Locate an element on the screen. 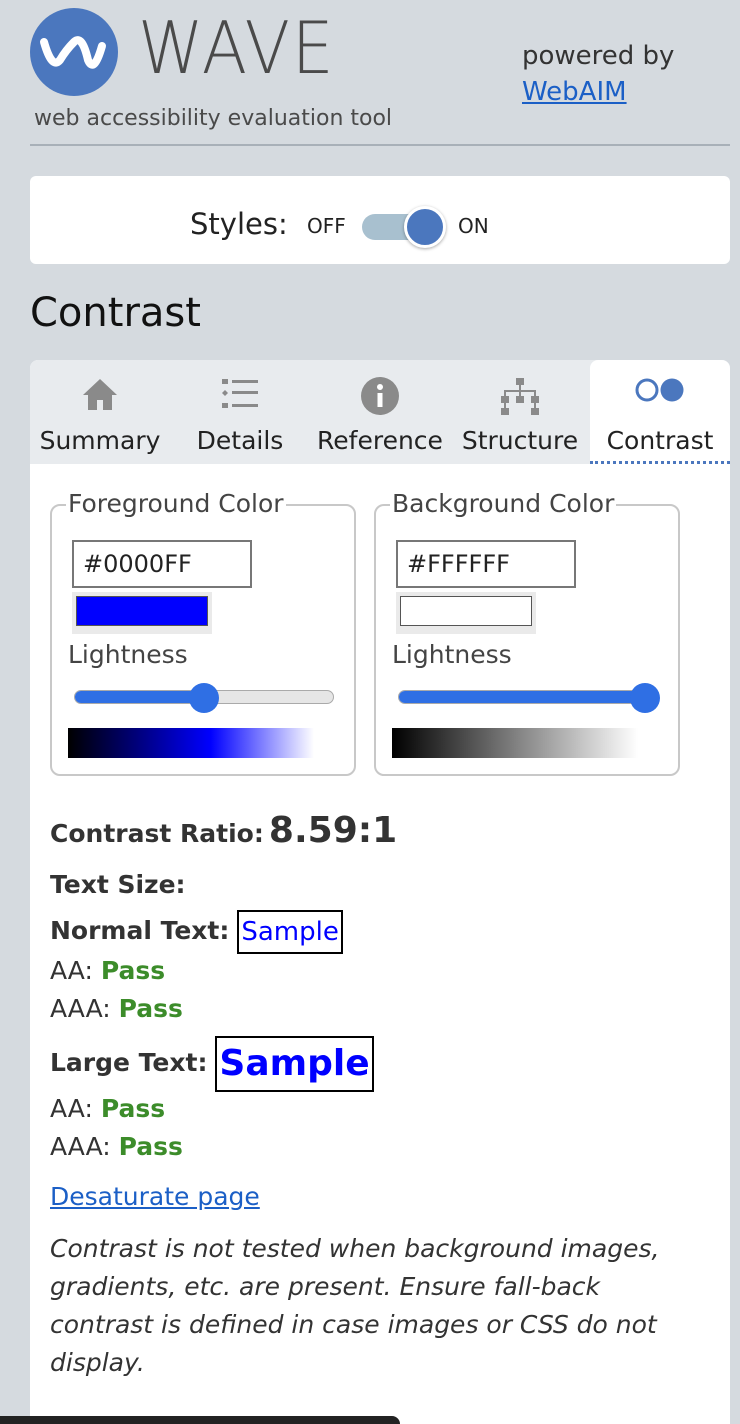  tab-details: Details is located at coordinates (240, 412).